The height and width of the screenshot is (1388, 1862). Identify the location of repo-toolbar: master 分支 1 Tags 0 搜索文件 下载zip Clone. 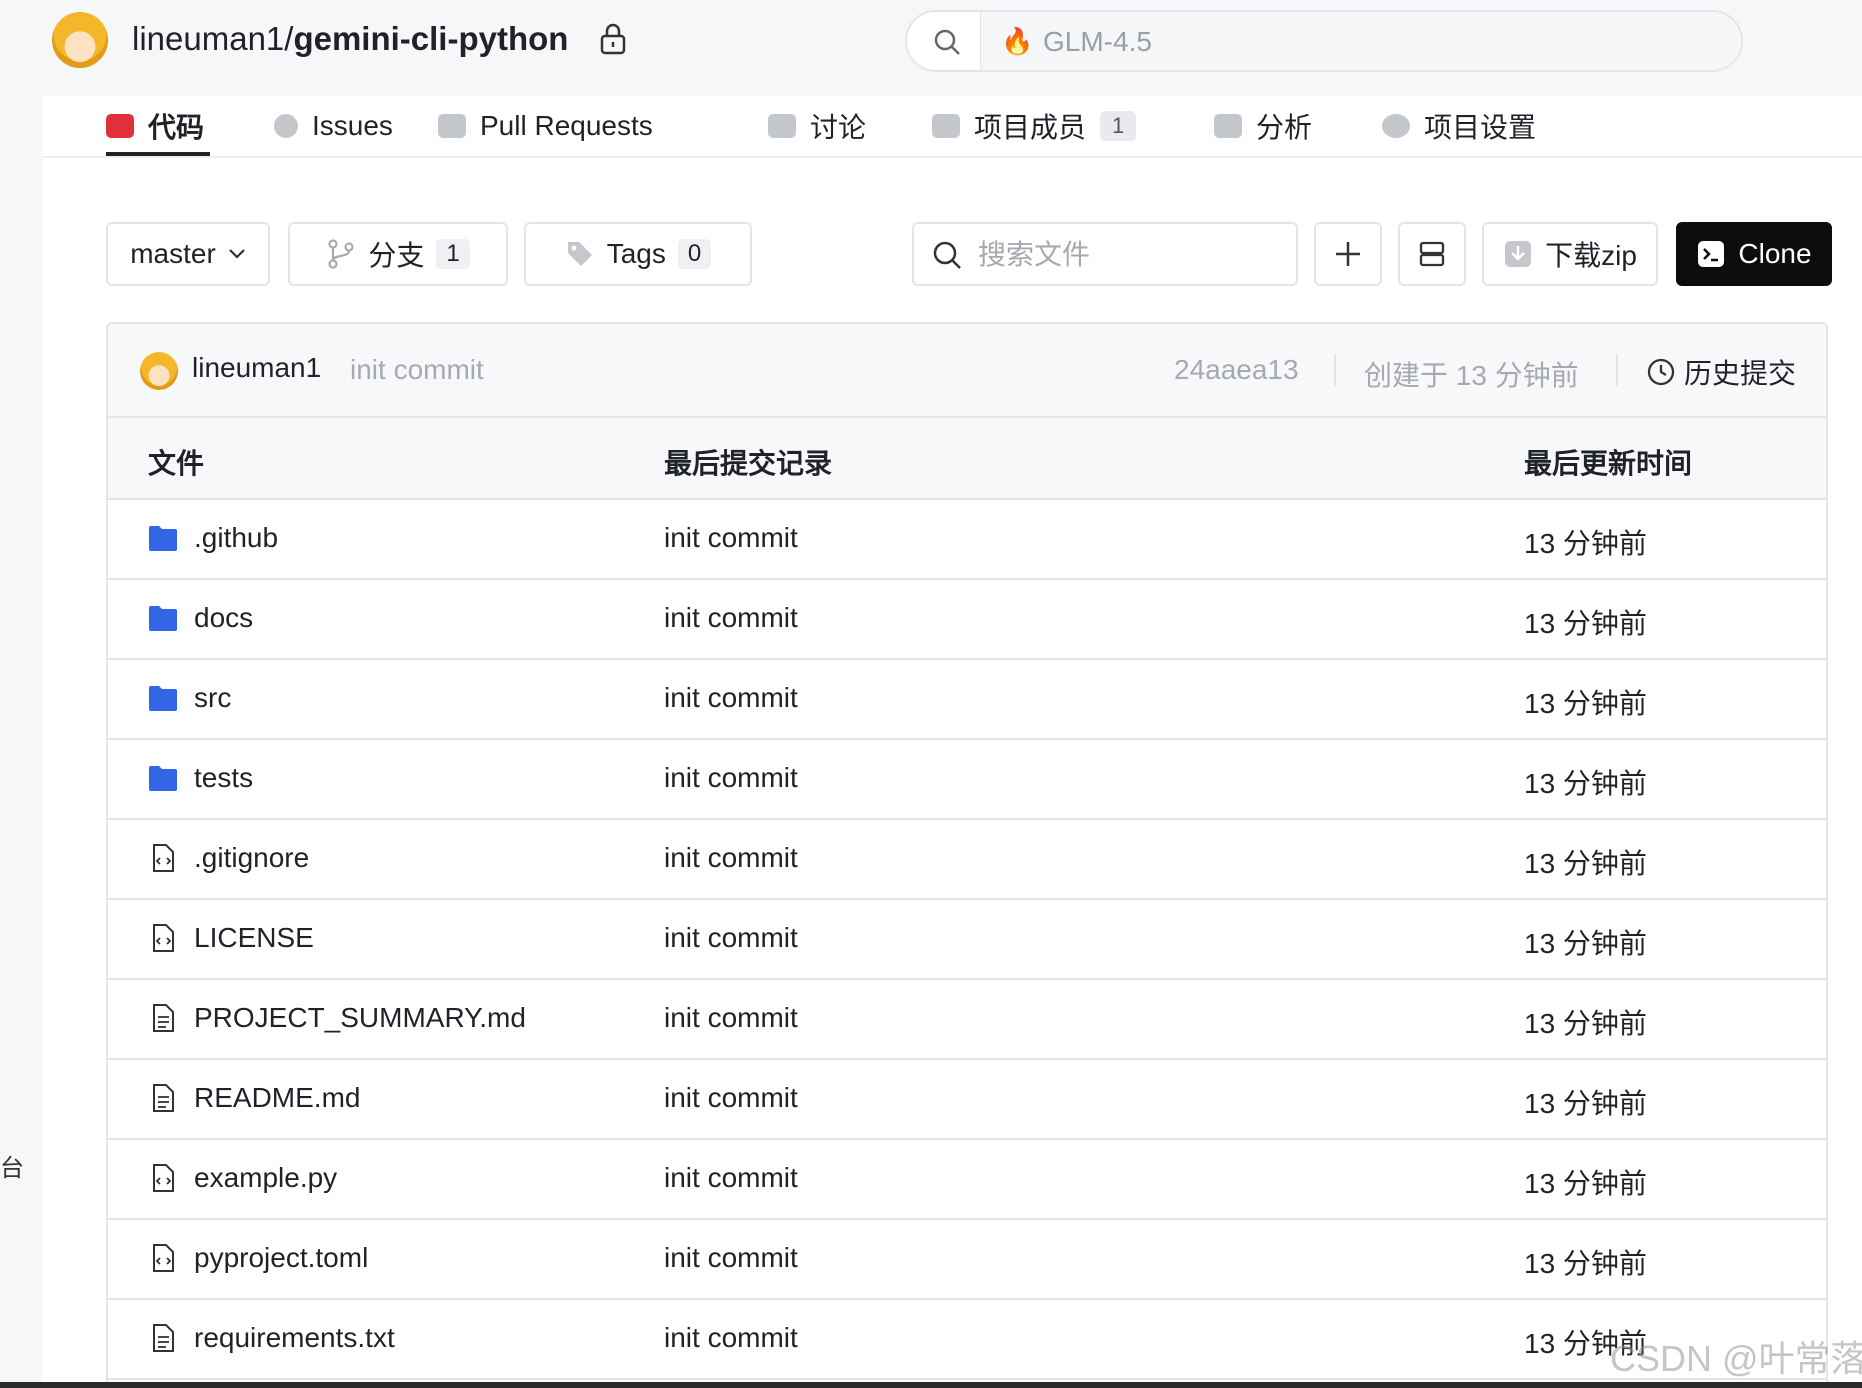
(984, 254).